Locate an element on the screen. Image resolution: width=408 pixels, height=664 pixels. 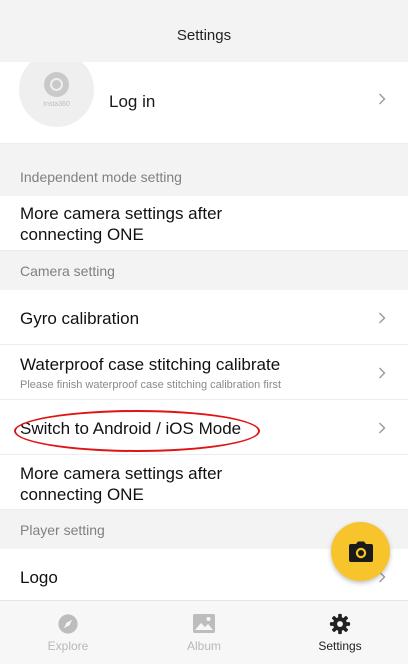
page-title: Settings is located at coordinates (204, 35).